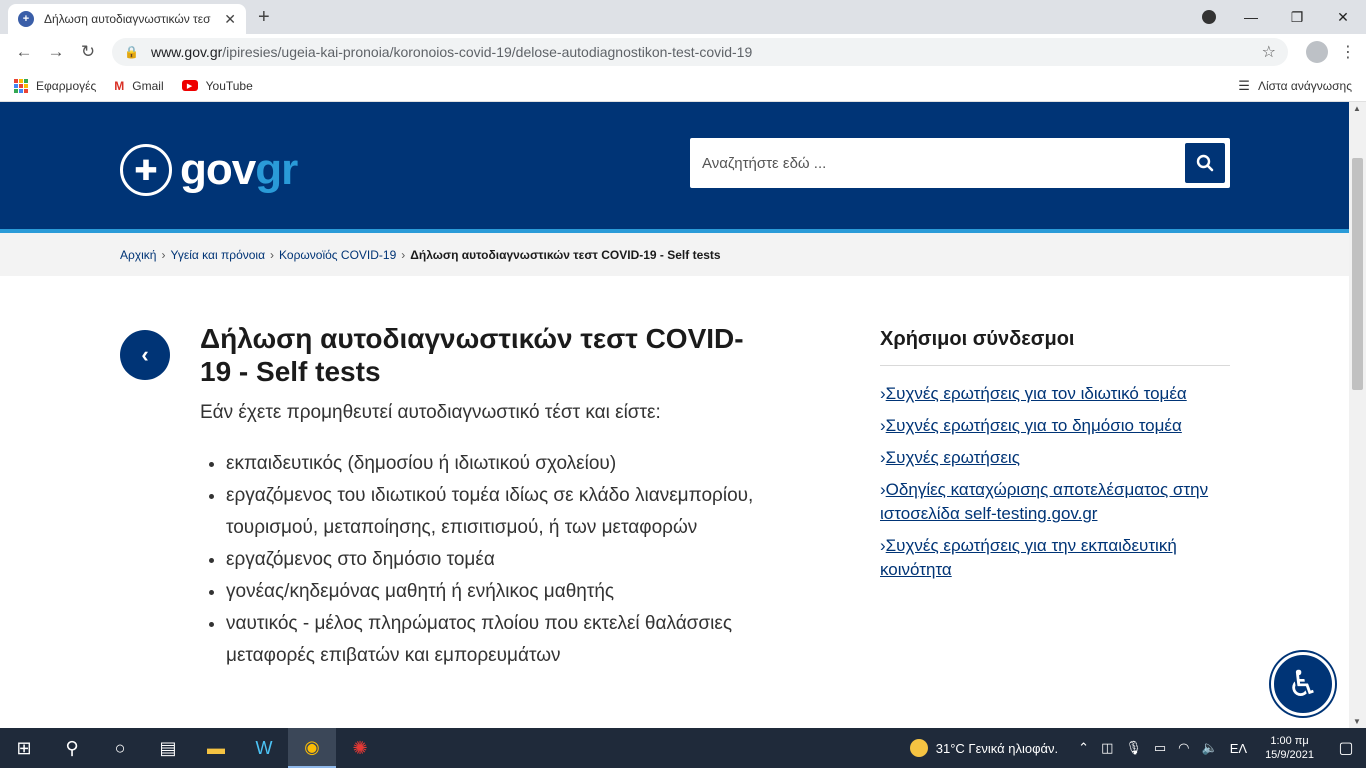 This screenshot has width=1366, height=768. Describe the element at coordinates (239, 169) in the screenshot. I see `logo-text: govgr` at that location.